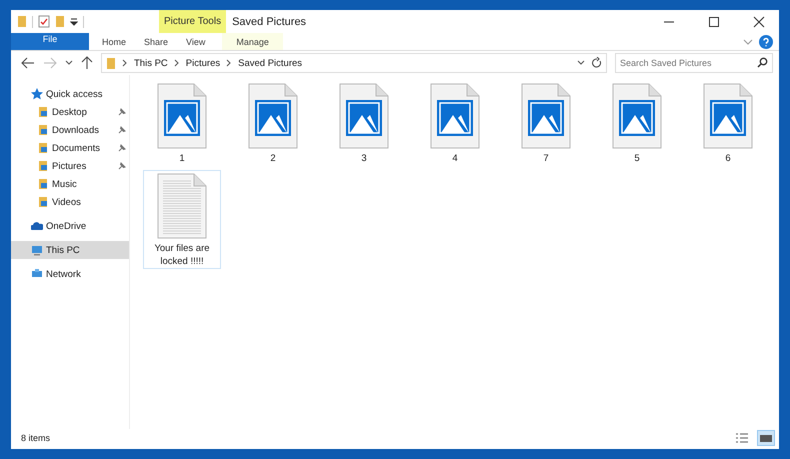  Describe the element at coordinates (50, 41) in the screenshot. I see `file-tab: File` at that location.